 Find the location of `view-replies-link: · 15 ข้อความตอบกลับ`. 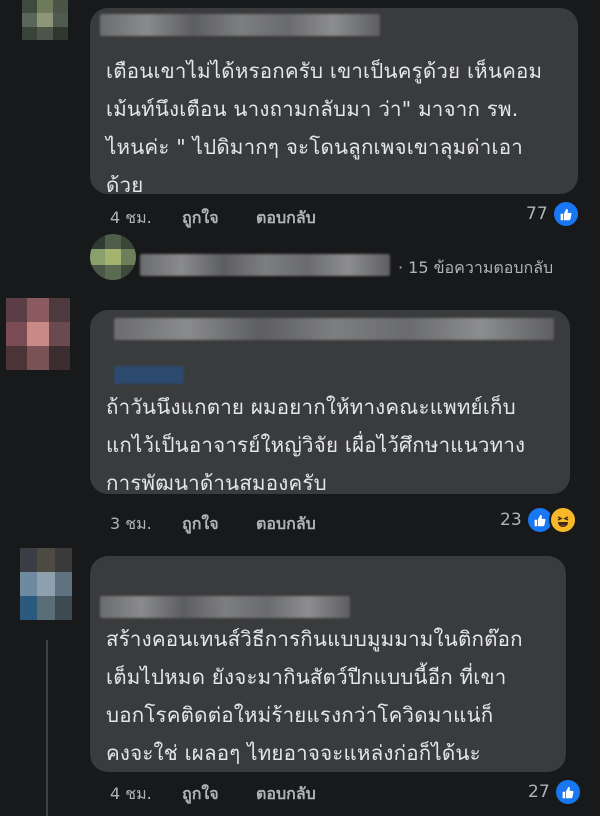

view-replies-link: · 15 ข้อความตอบกลับ is located at coordinates (475, 268).